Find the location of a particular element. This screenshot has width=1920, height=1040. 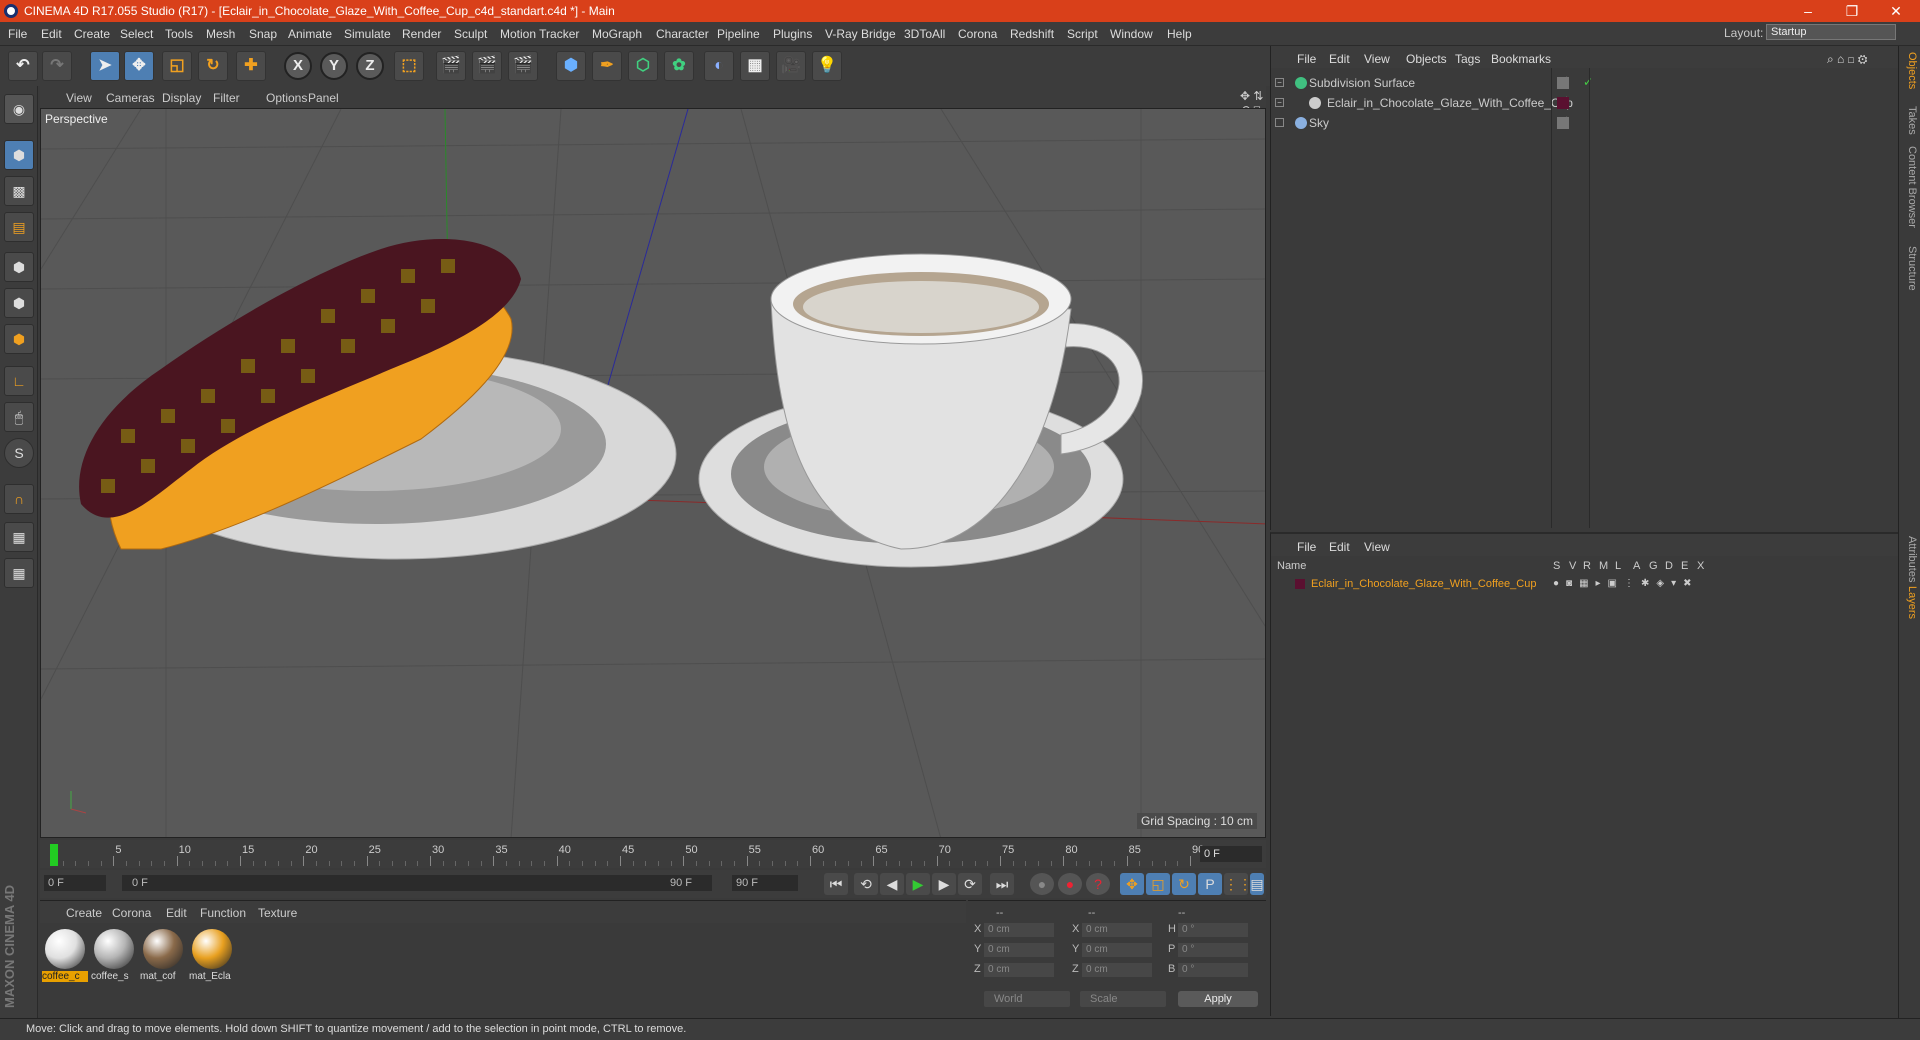

layer-column-header: Name is located at coordinates (1291, 566).